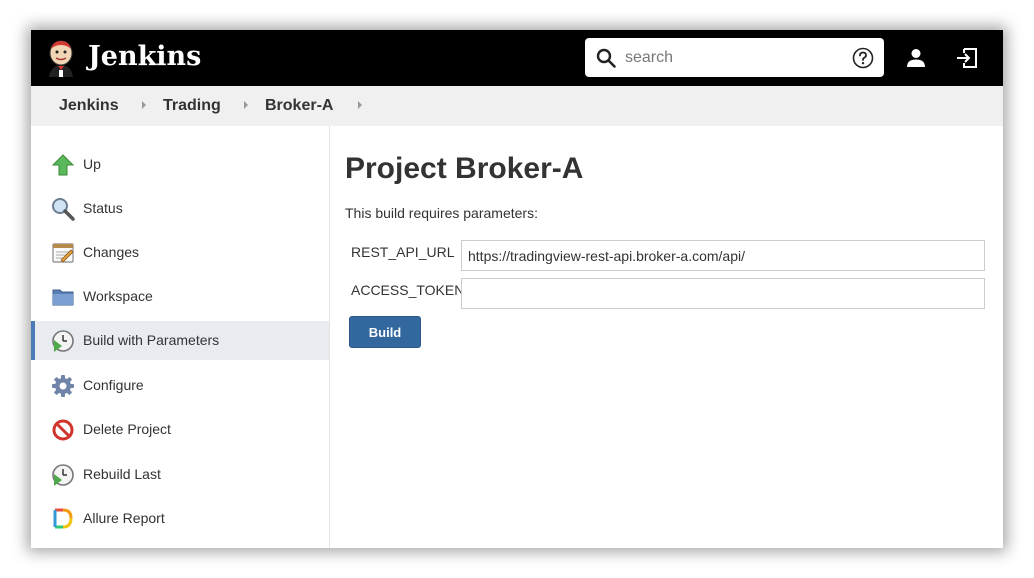 This screenshot has height=578, width=1034. What do you see at coordinates (63, 165) in the screenshot?
I see `up-arrow-icon` at bounding box center [63, 165].